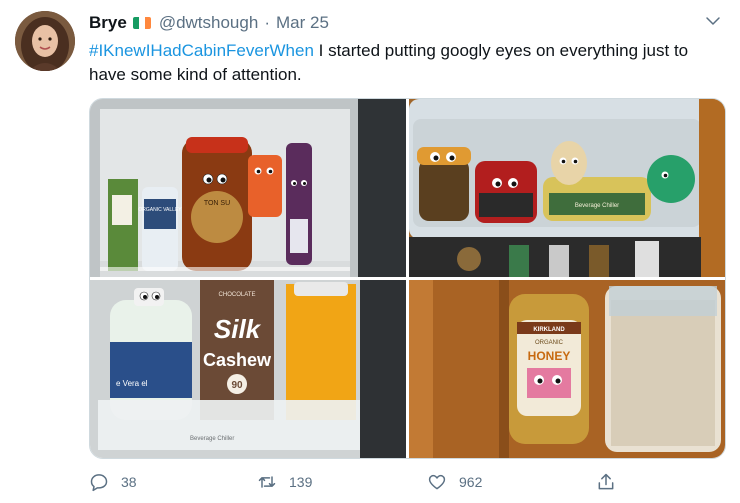  Describe the element at coordinates (201, 50) in the screenshot. I see `hashtag-link: #IKnewIHadCabinFeverWhen` at that location.